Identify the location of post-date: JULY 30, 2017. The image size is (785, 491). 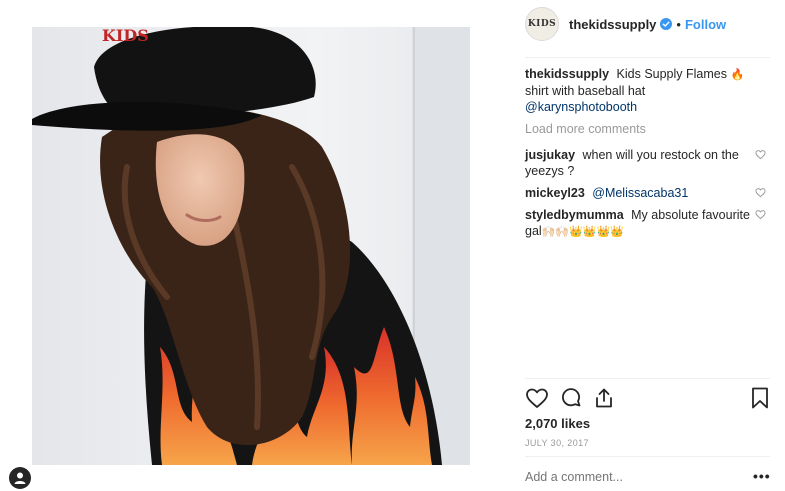
(557, 443).